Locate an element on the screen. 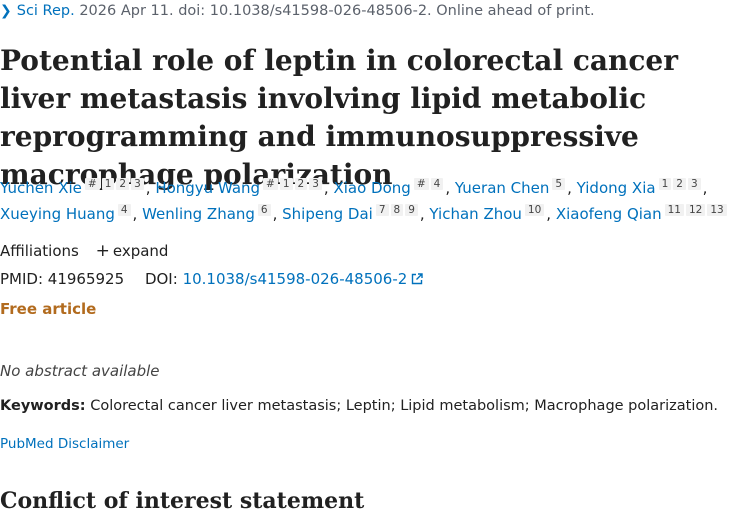 The width and height of the screenshot is (750, 514). author-name-link: Xiao Dong is located at coordinates (371, 188).